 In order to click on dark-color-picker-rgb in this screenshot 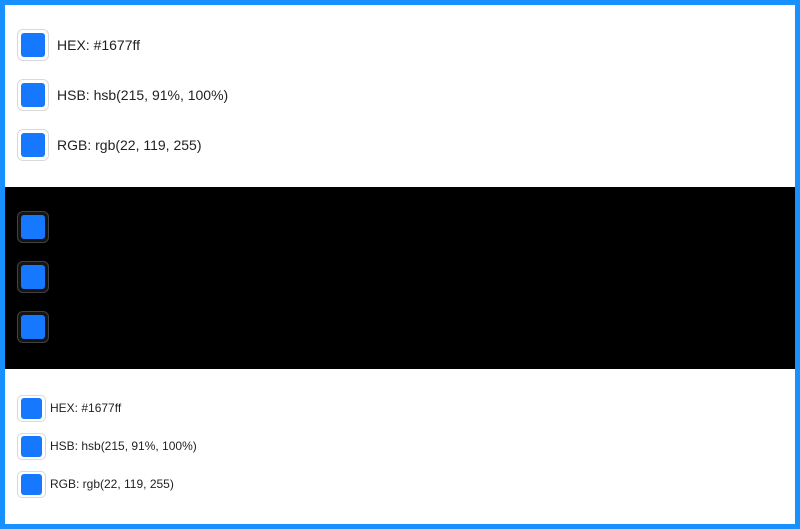, I will do `click(406, 327)`.